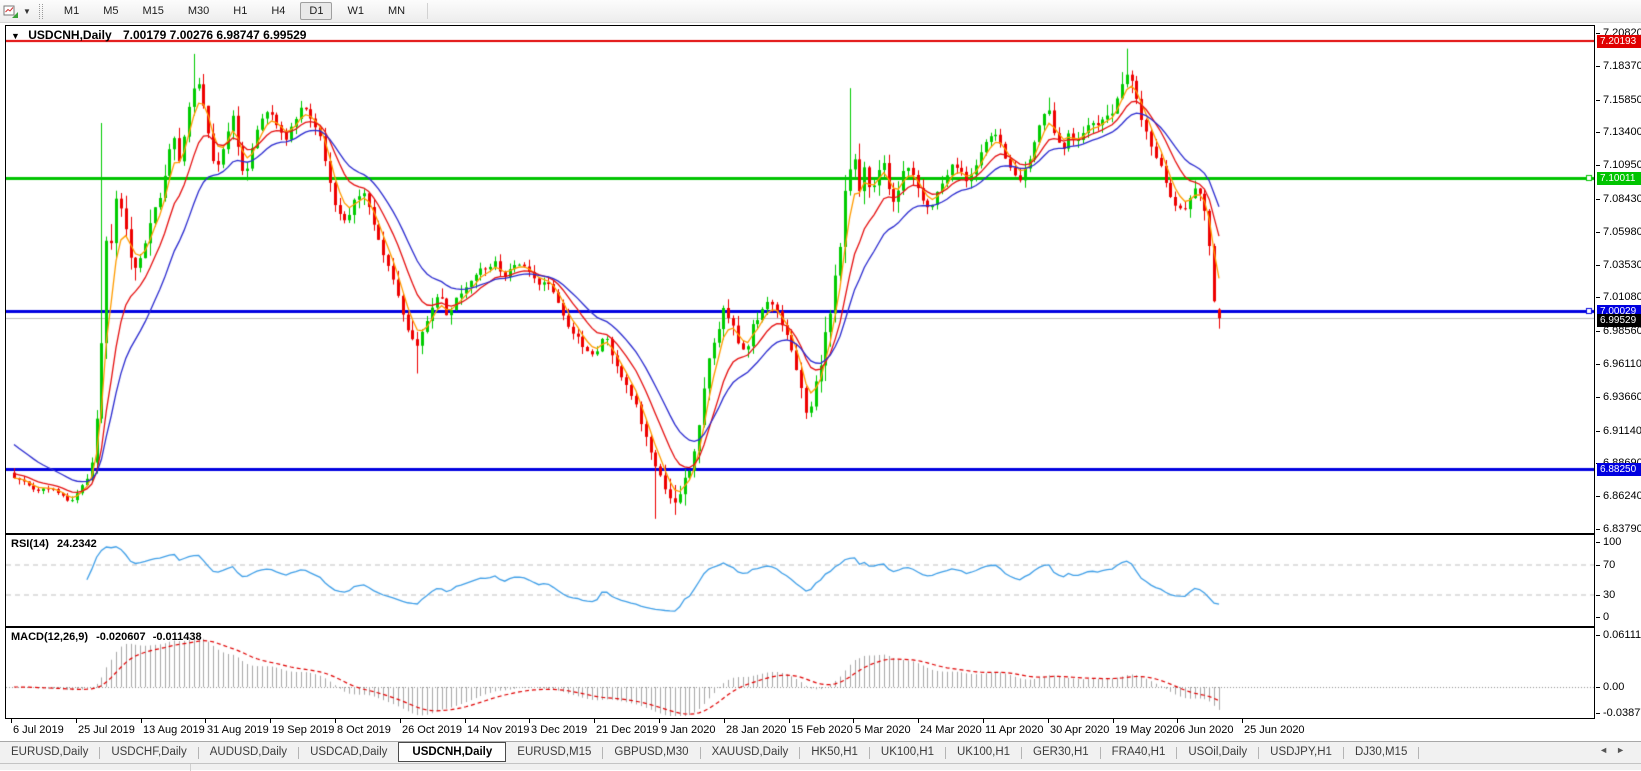 Image resolution: width=1641 pixels, height=771 pixels. What do you see at coordinates (883, 730) in the screenshot?
I see `date-label: 5 Mar 2020` at bounding box center [883, 730].